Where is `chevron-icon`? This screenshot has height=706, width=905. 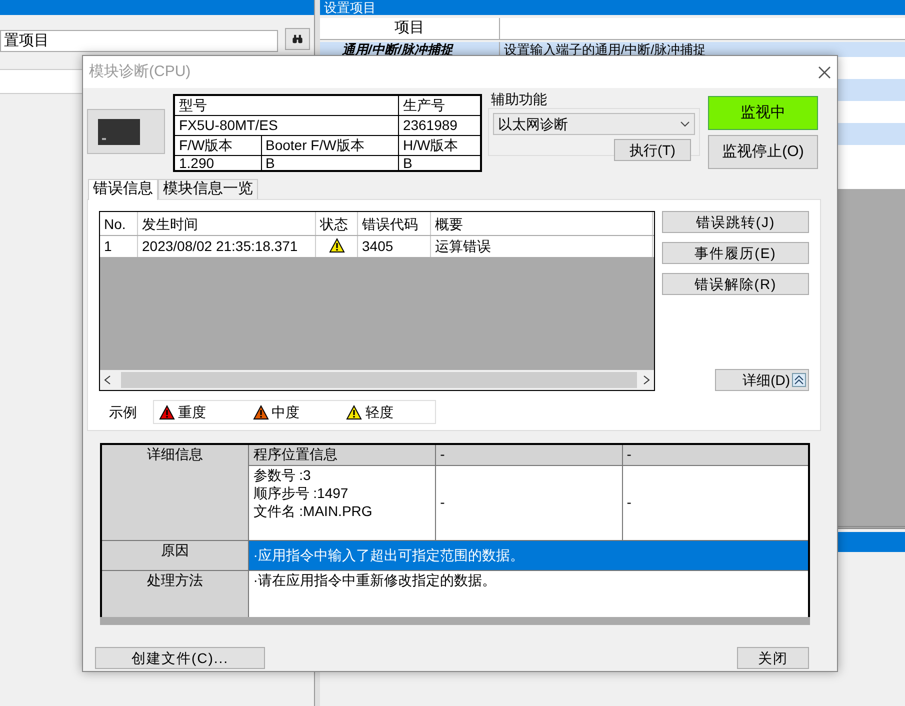 chevron-icon is located at coordinates (685, 124).